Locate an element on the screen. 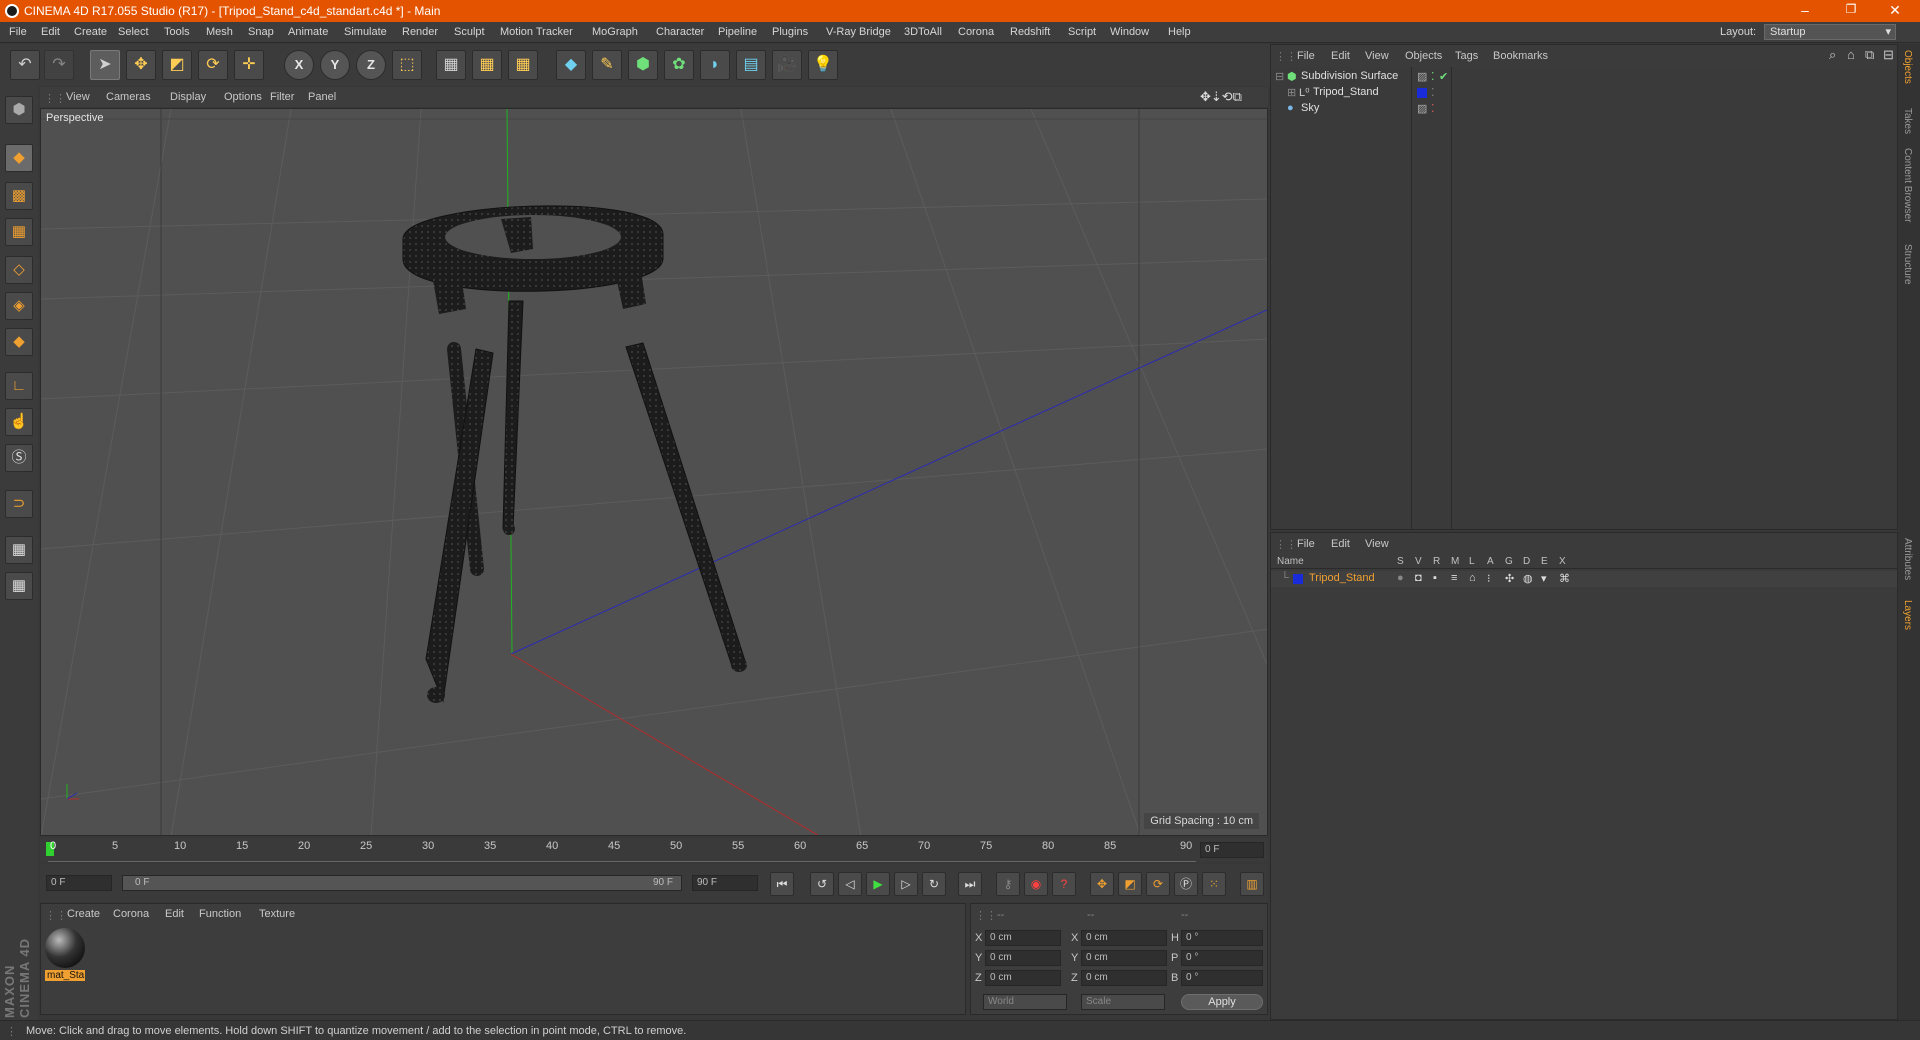 This screenshot has height=1040, width=1920. floor-scene-icon: ▤ is located at coordinates (751, 65).